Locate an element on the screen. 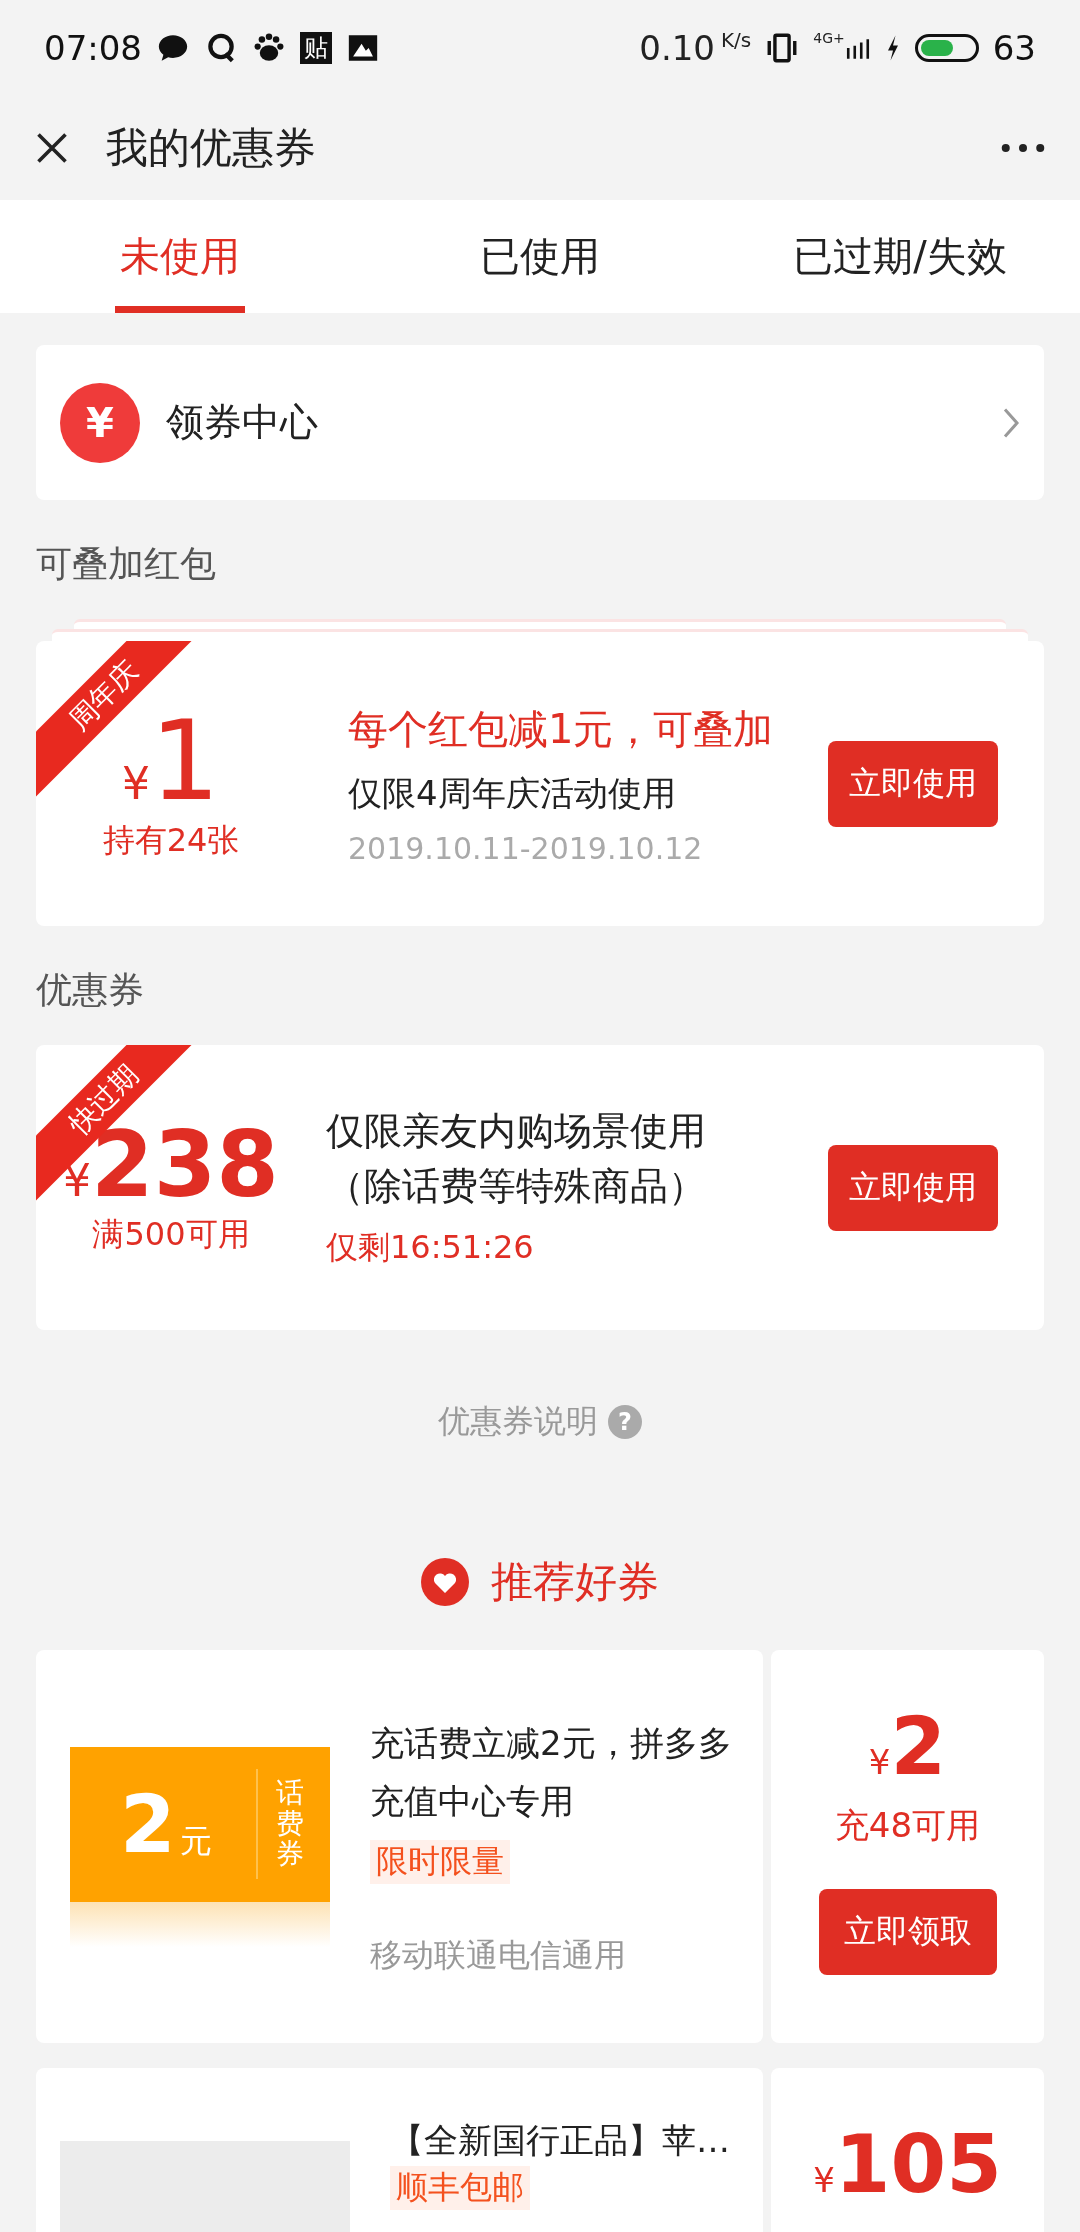 This screenshot has height=2232, width=1080. voucher-amount: 2 is located at coordinates (148, 1824).